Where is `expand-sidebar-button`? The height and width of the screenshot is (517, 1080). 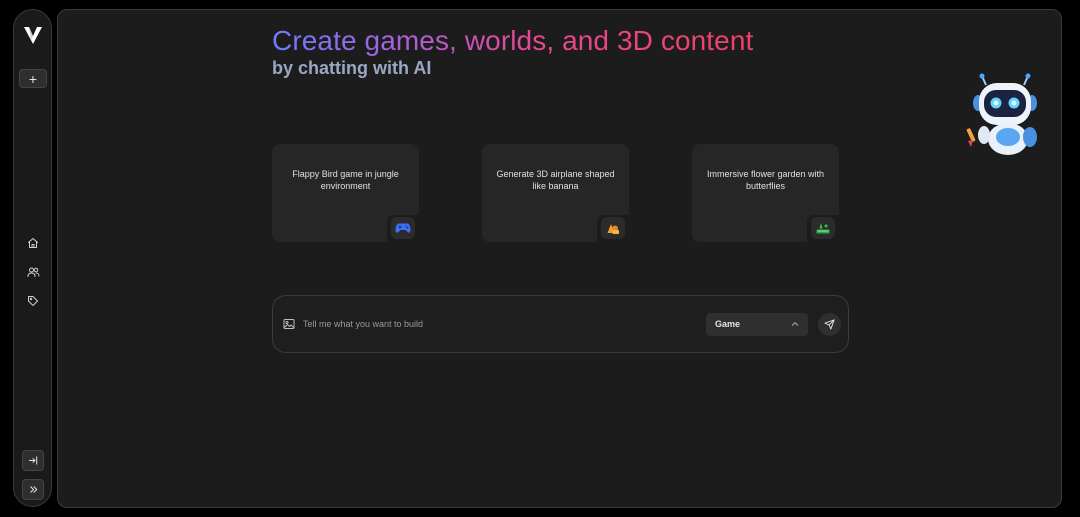 expand-sidebar-button is located at coordinates (33, 489).